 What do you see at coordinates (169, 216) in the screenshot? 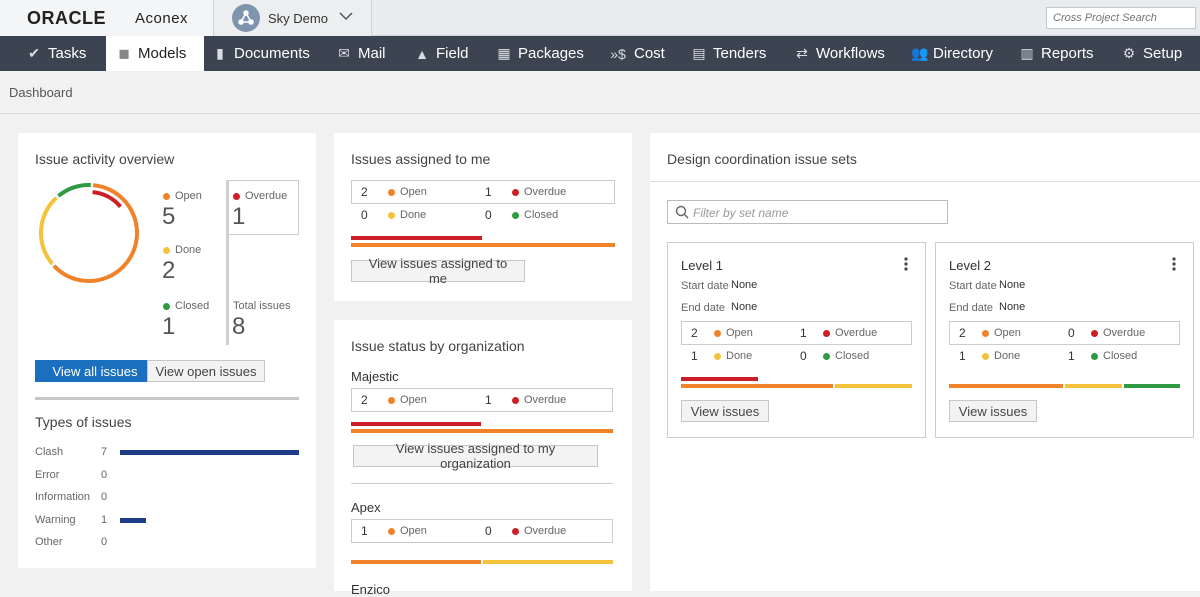
I see `open-count: 5` at bounding box center [169, 216].